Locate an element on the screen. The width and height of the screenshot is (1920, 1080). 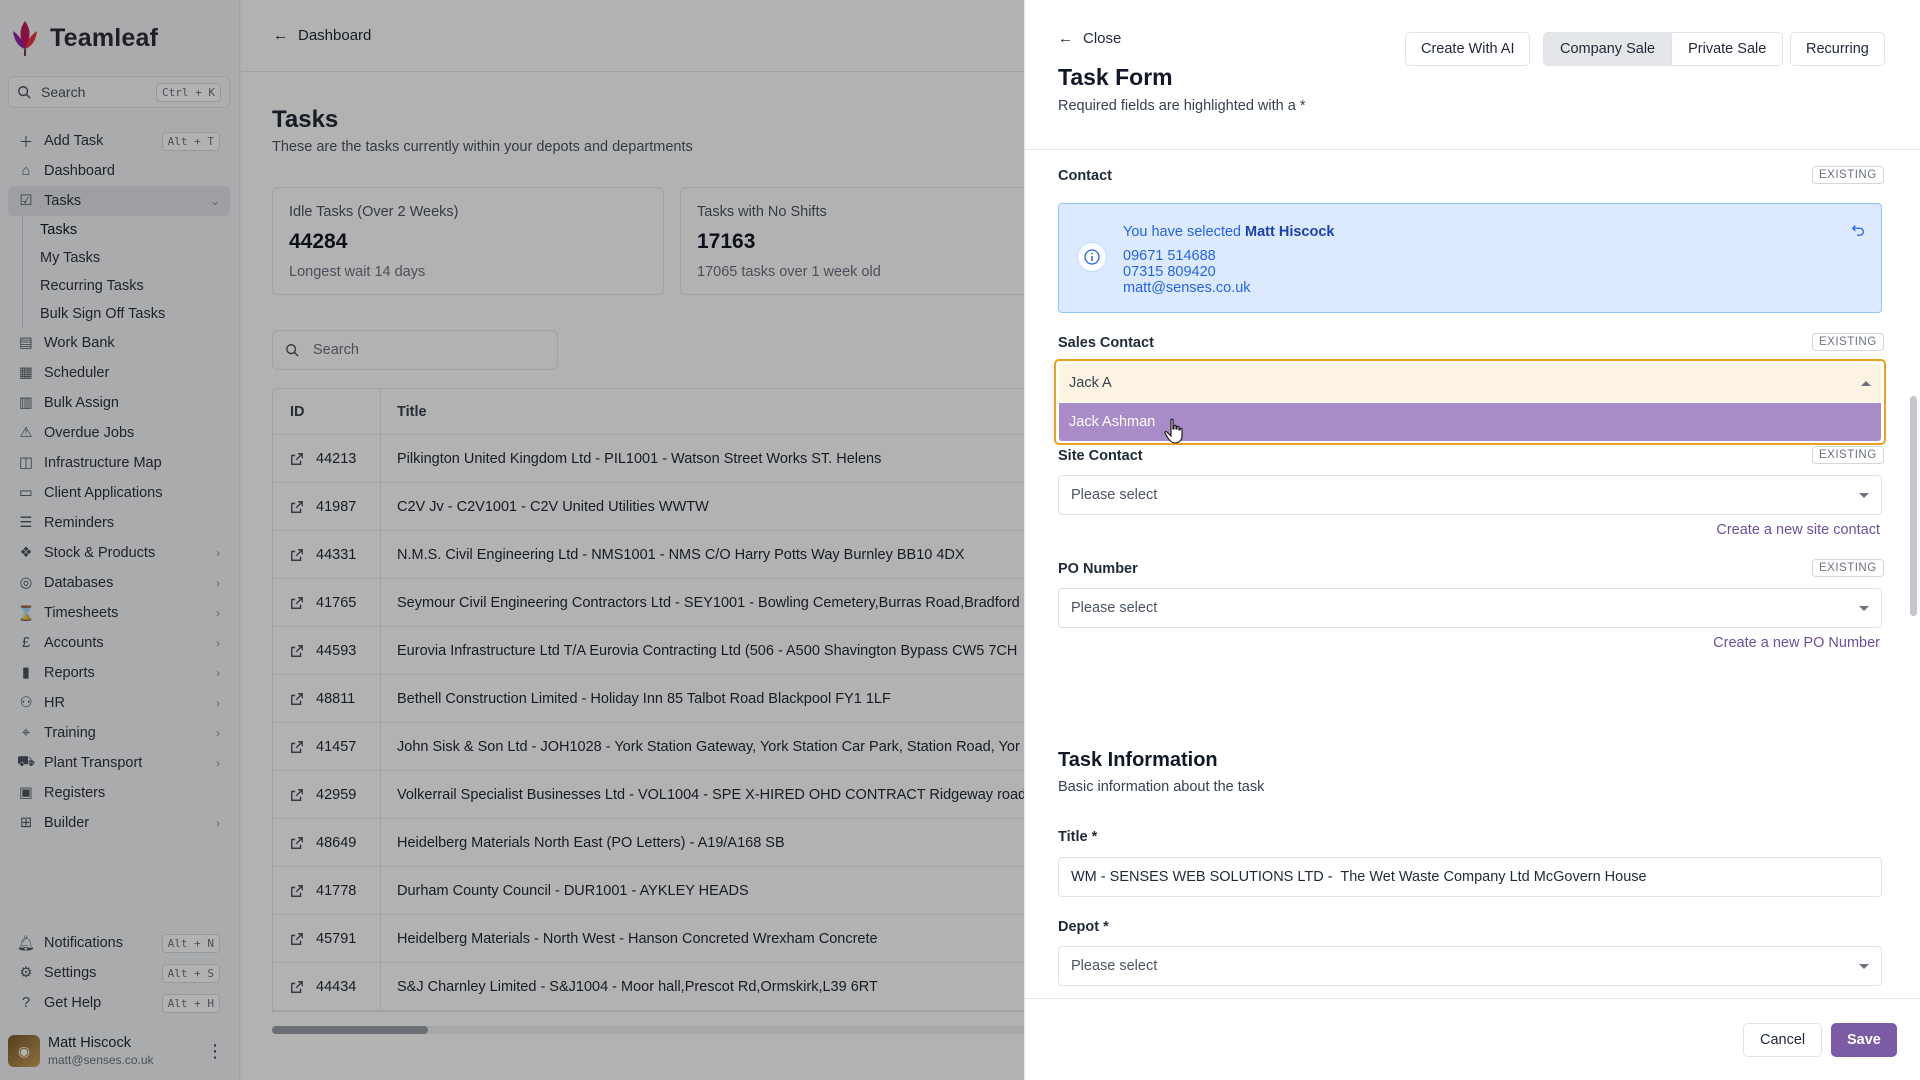
close-button: ← Close is located at coordinates (1089, 38).